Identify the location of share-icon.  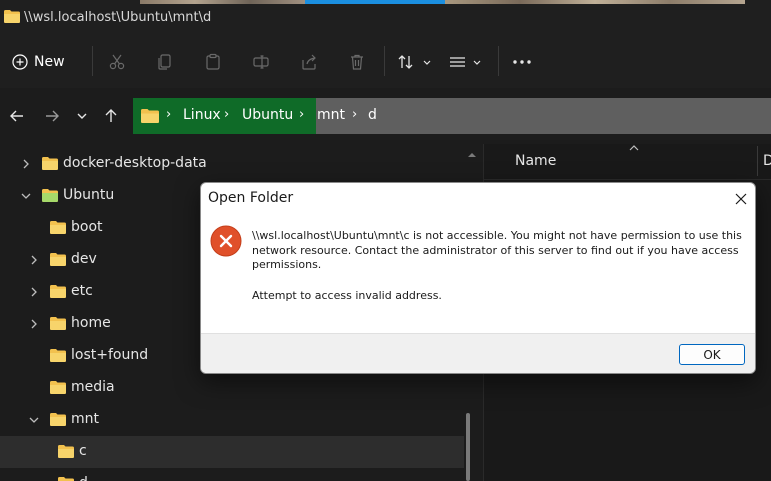
(309, 62).